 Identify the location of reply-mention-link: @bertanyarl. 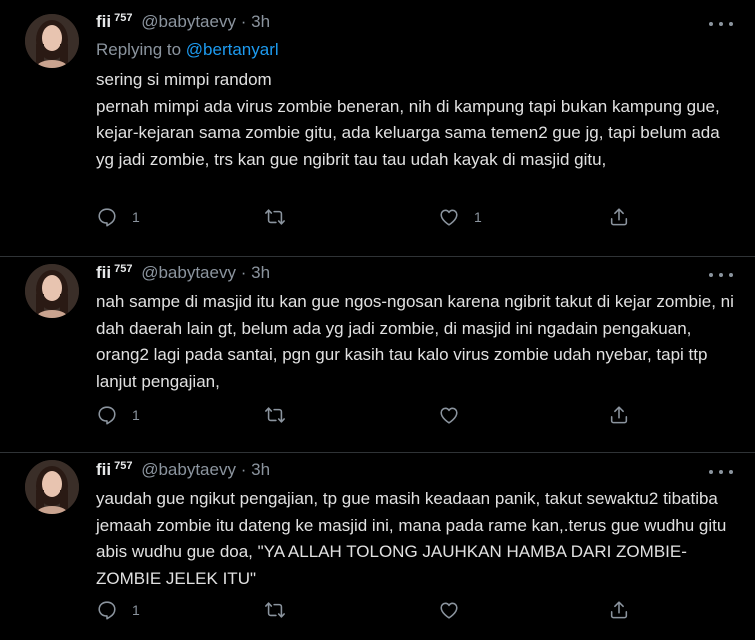
(232, 49).